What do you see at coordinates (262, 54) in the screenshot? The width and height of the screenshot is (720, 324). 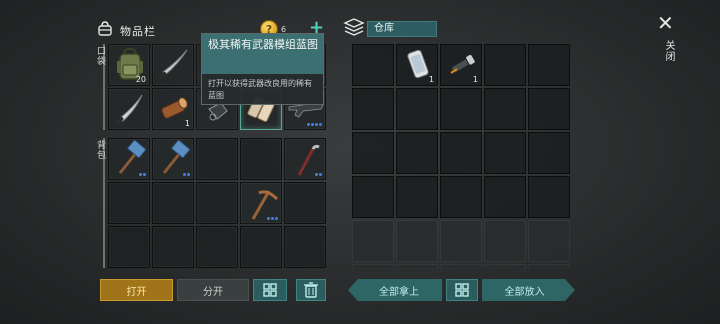 I see `tooltip-title: 极其稀有武器模组蓝图` at bounding box center [262, 54].